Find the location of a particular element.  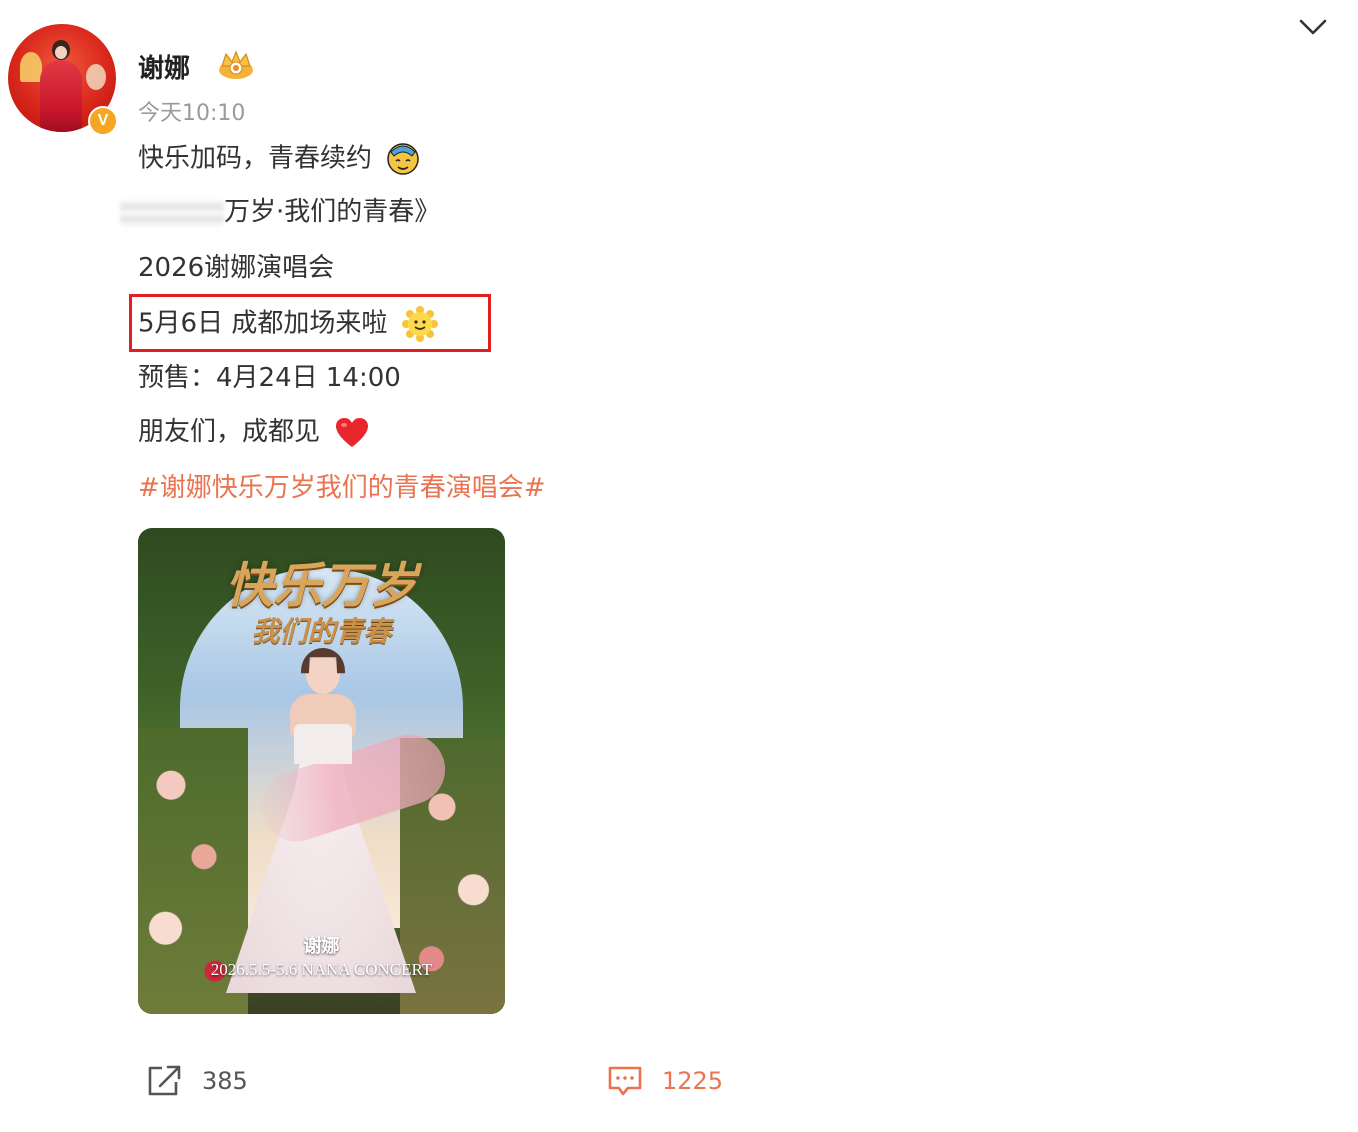

concert-poster-image: 快乐万岁 我们的青春 谢娜 2026.5.5-5.6 NANA CONCERT is located at coordinates (321, 771).